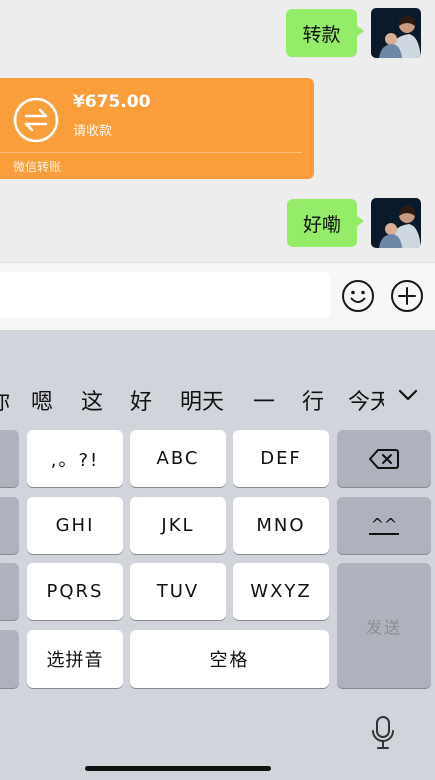 Image resolution: width=435 pixels, height=780 pixels. What do you see at coordinates (281, 591) in the screenshot?
I see `key-wxyz: WXYZ` at bounding box center [281, 591].